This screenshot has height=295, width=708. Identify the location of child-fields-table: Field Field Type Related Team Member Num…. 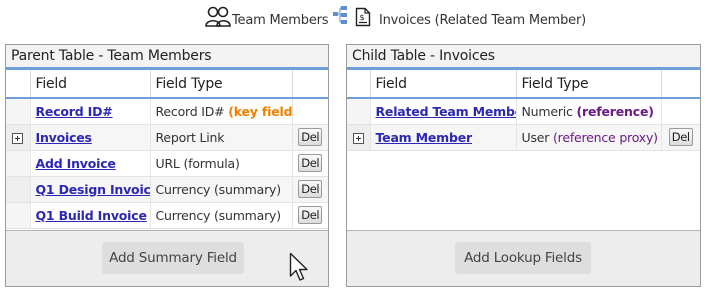
(523, 110).